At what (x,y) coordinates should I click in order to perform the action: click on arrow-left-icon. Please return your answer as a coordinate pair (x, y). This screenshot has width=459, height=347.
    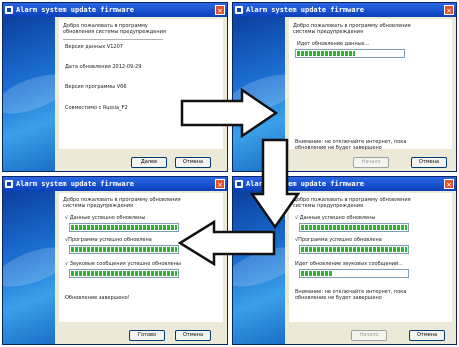
    Looking at the image, I should click on (227, 243).